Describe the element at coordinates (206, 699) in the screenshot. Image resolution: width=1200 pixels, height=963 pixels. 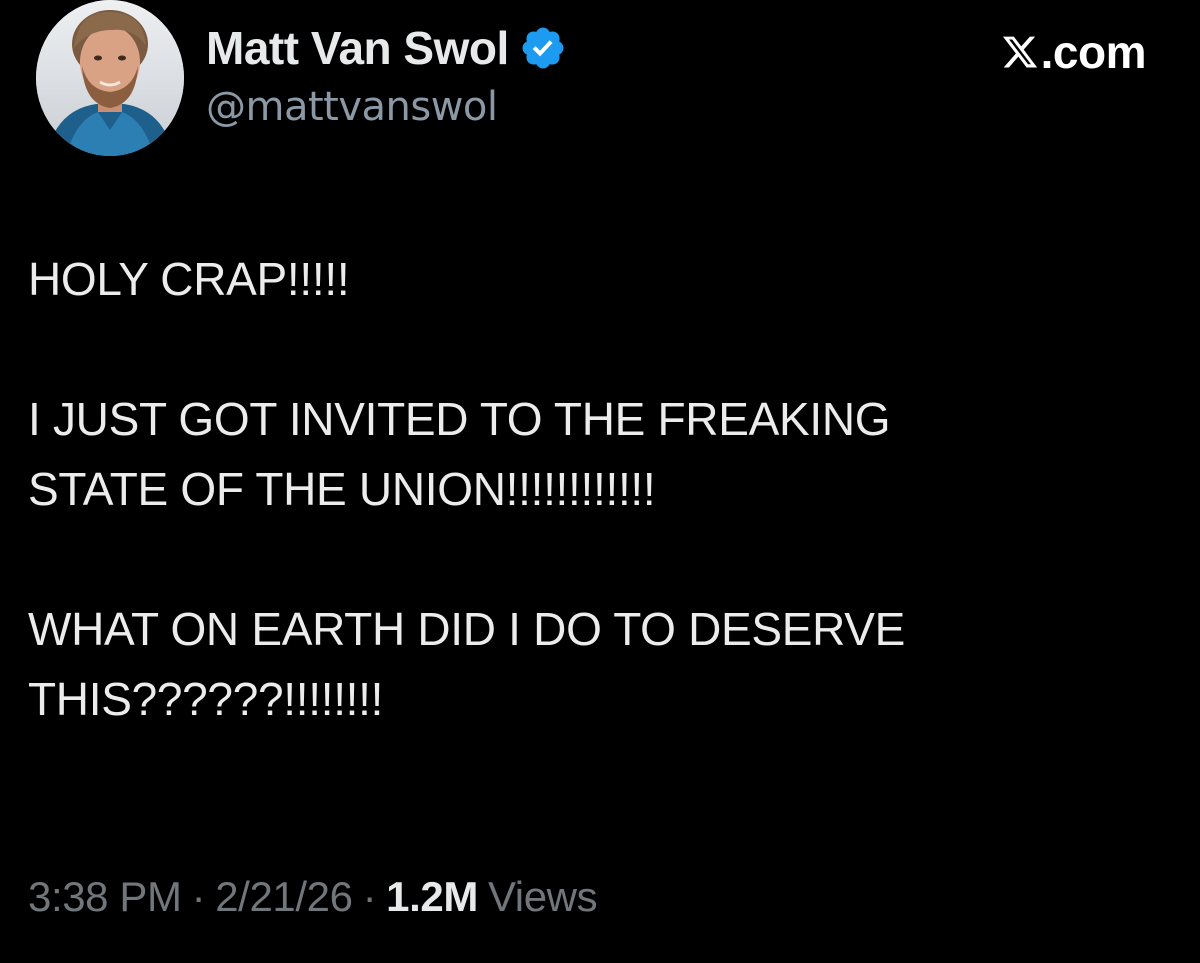
I see `post-paragraph: THIS??????!!!!!!!!` at that location.